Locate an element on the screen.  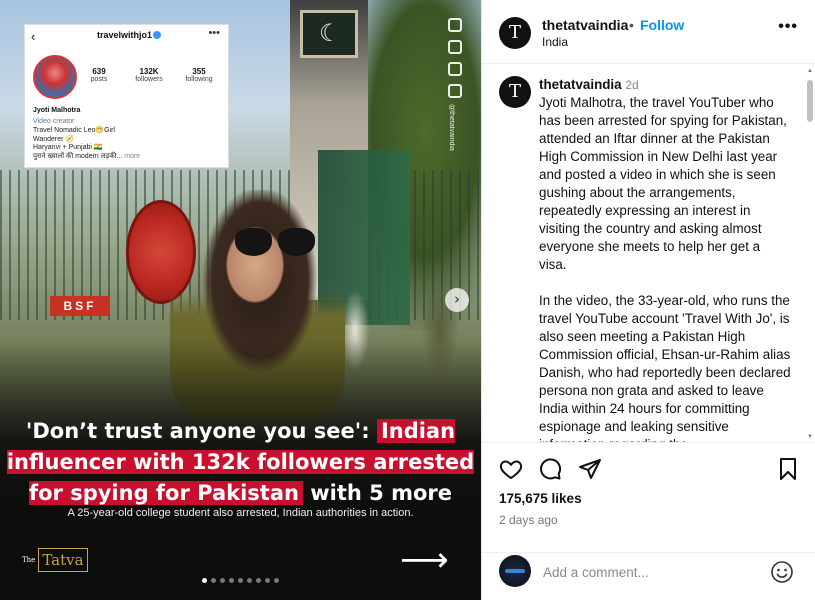
instagram-icon is located at coordinates (455, 25).